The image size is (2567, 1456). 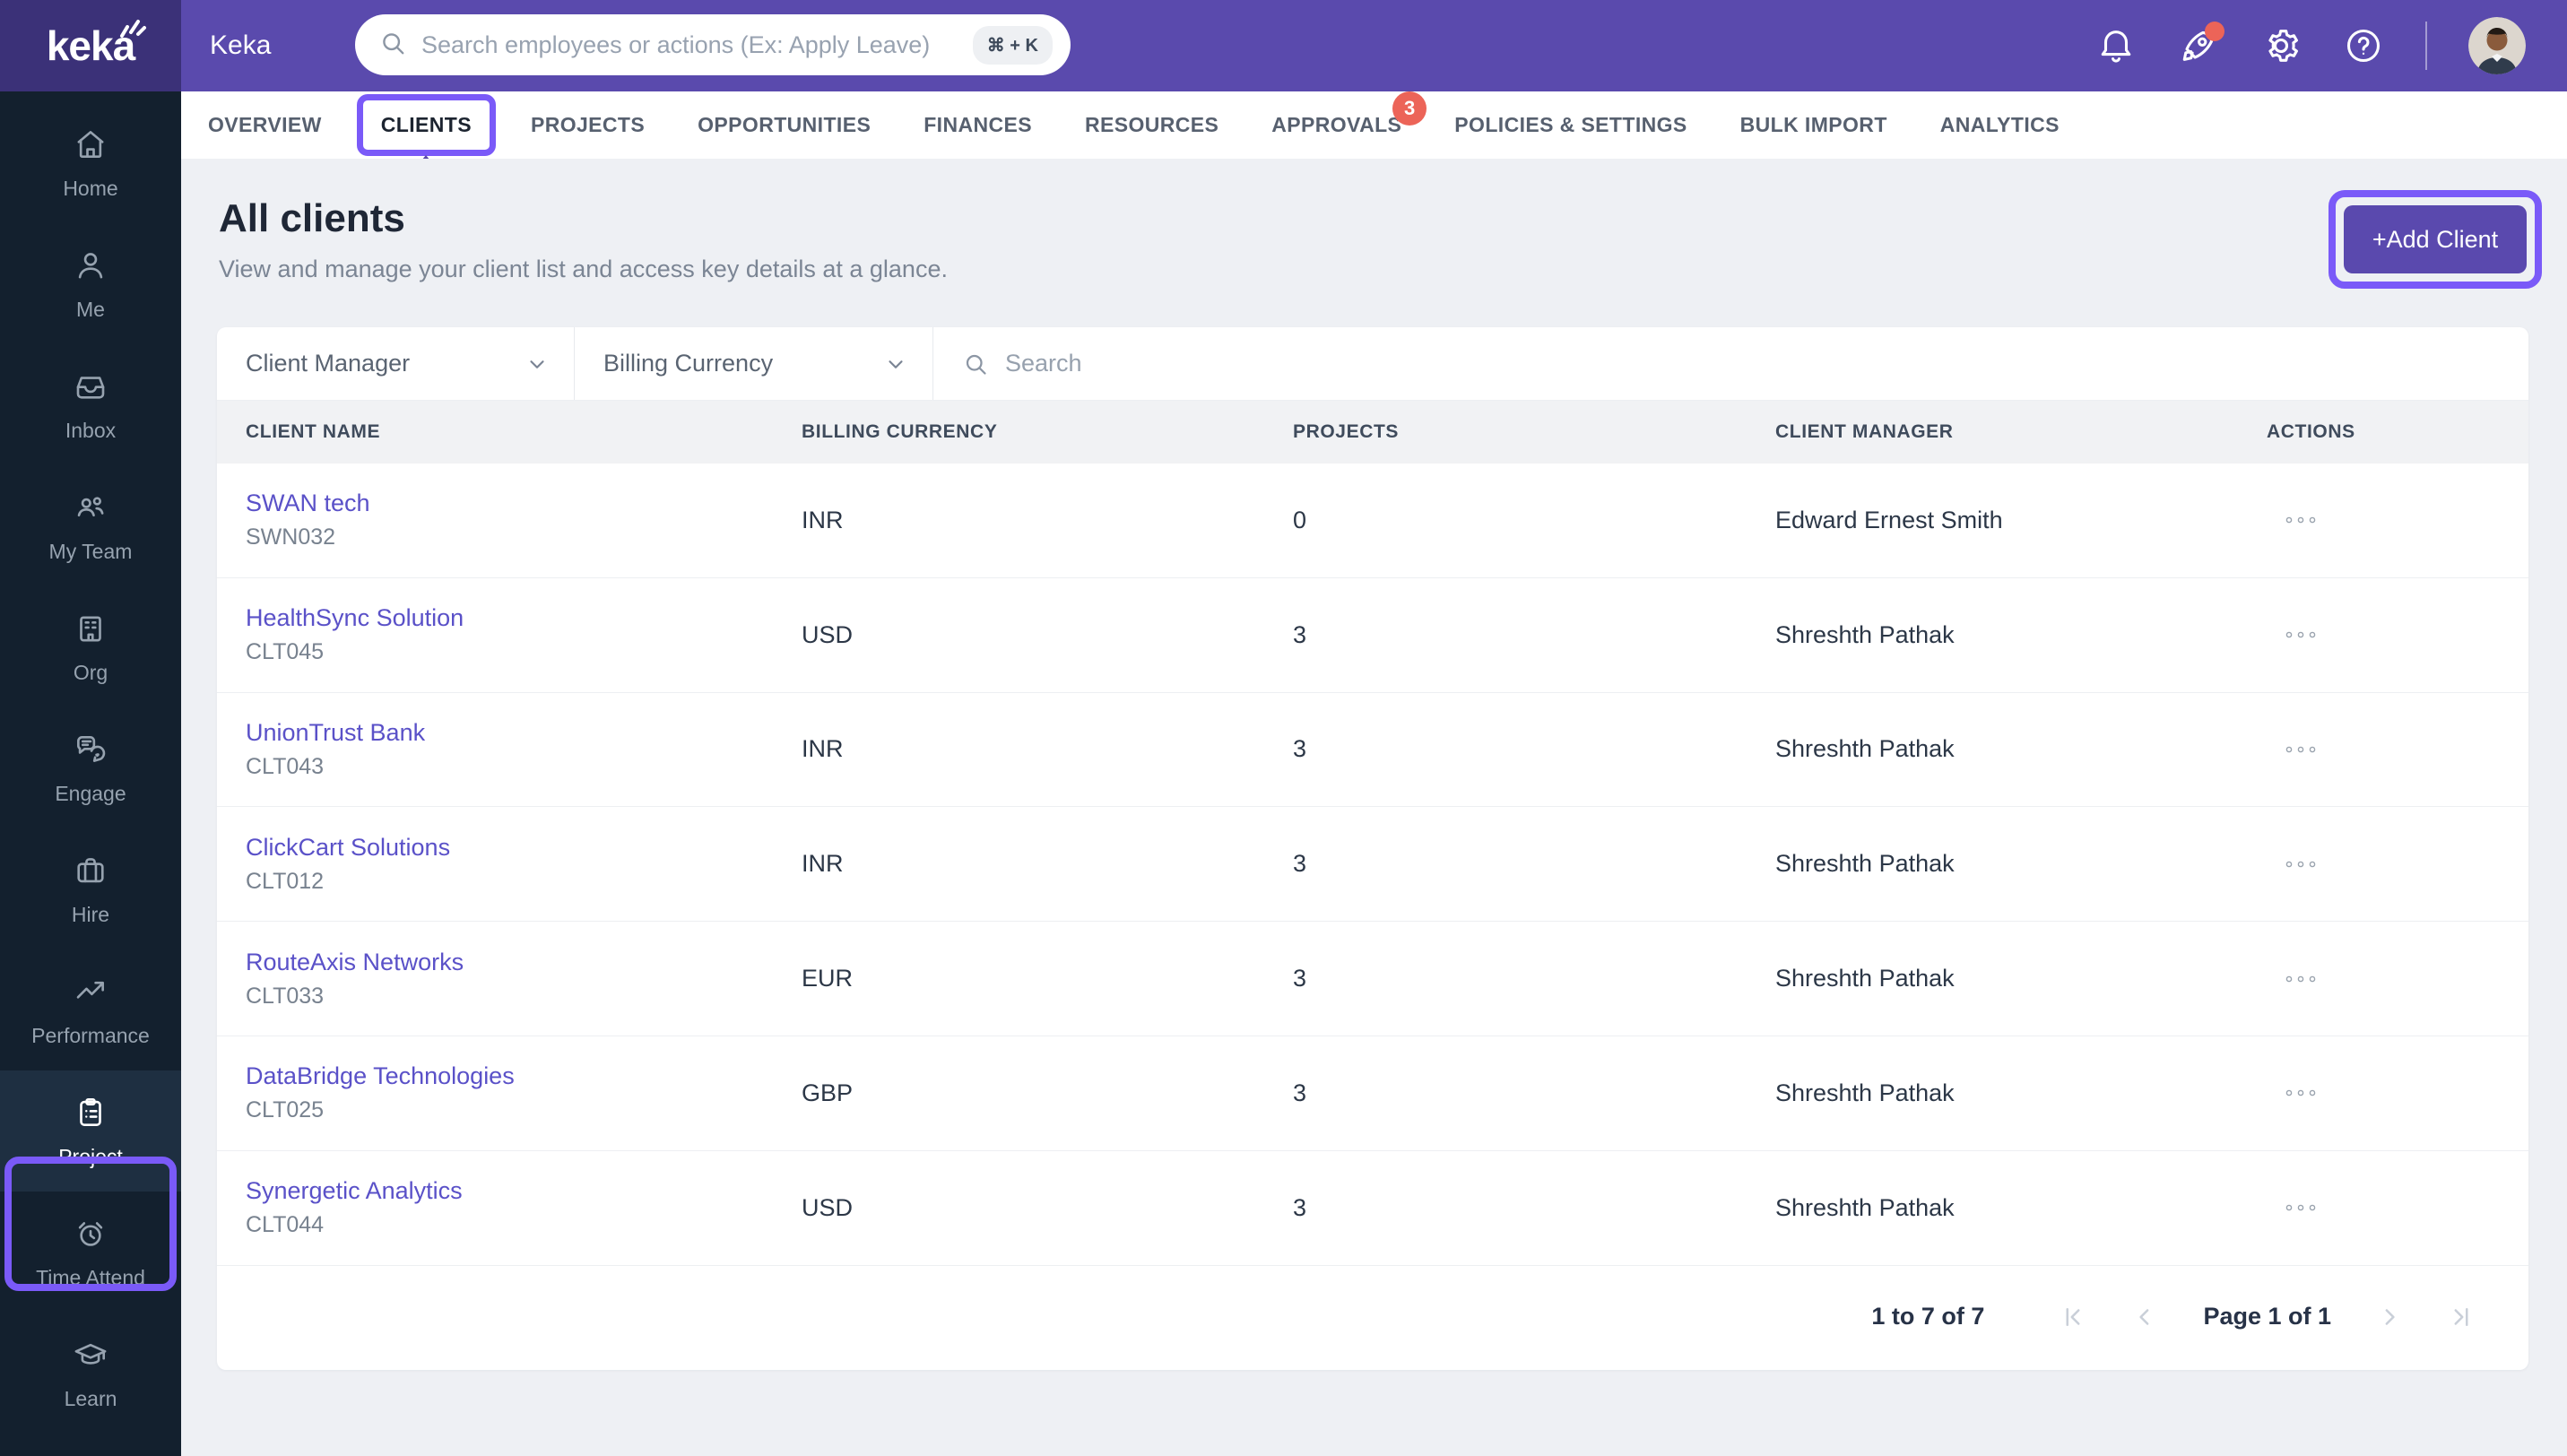 I want to click on keka-logo-spark-icon, so click(x=132, y=30).